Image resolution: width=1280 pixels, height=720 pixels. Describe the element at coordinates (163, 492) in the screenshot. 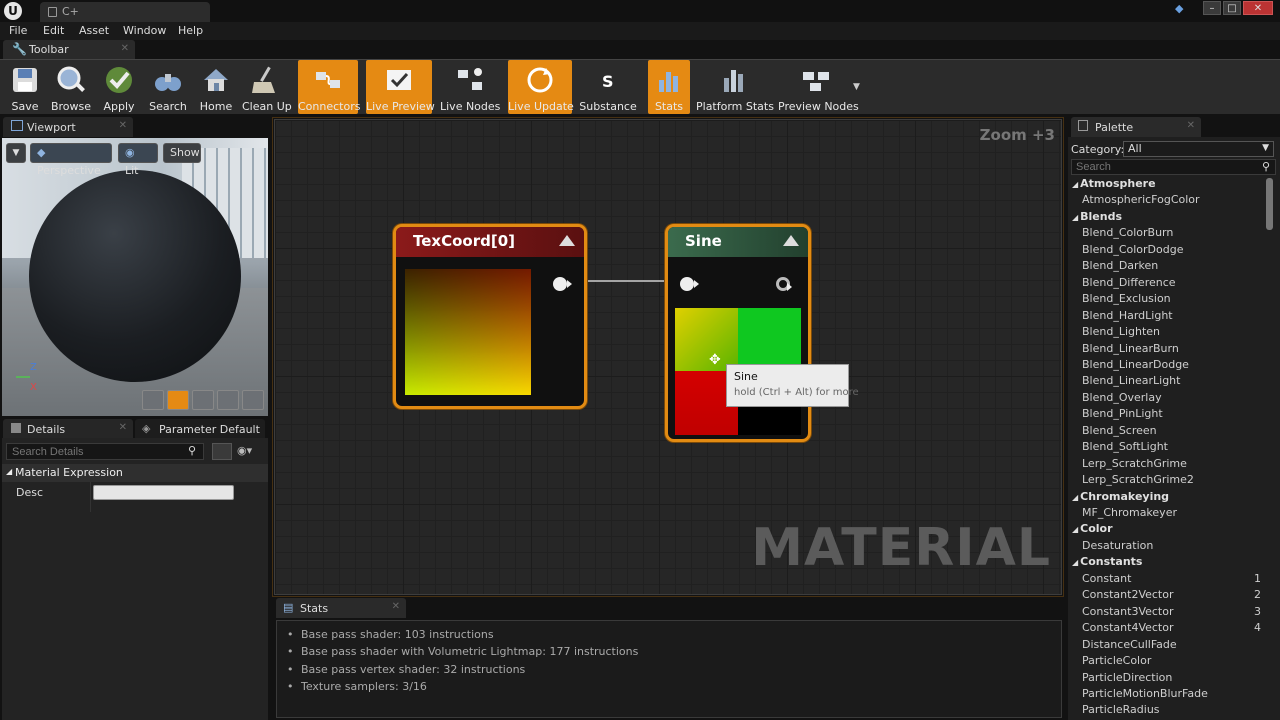

I see `desc-input` at that location.